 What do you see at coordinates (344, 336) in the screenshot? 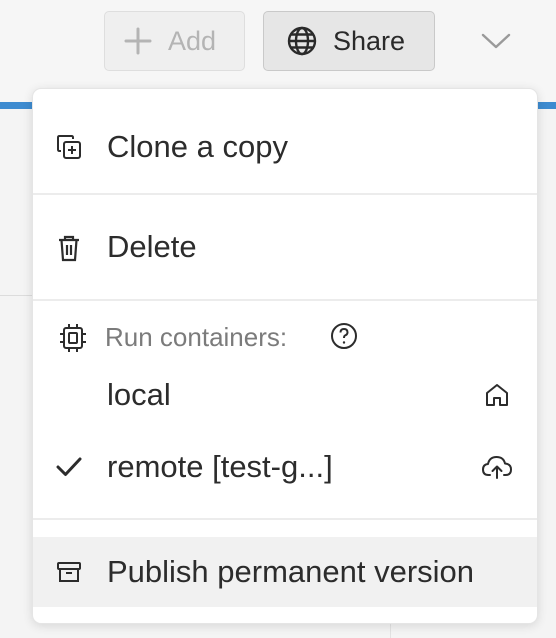
I see `help-circle-icon` at bounding box center [344, 336].